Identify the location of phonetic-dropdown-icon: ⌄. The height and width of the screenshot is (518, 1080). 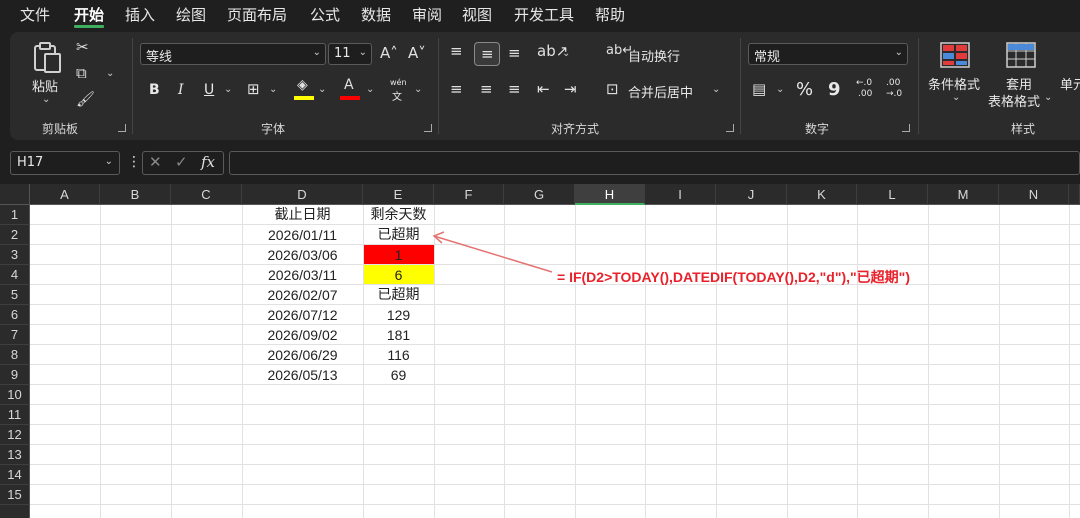
(418, 89).